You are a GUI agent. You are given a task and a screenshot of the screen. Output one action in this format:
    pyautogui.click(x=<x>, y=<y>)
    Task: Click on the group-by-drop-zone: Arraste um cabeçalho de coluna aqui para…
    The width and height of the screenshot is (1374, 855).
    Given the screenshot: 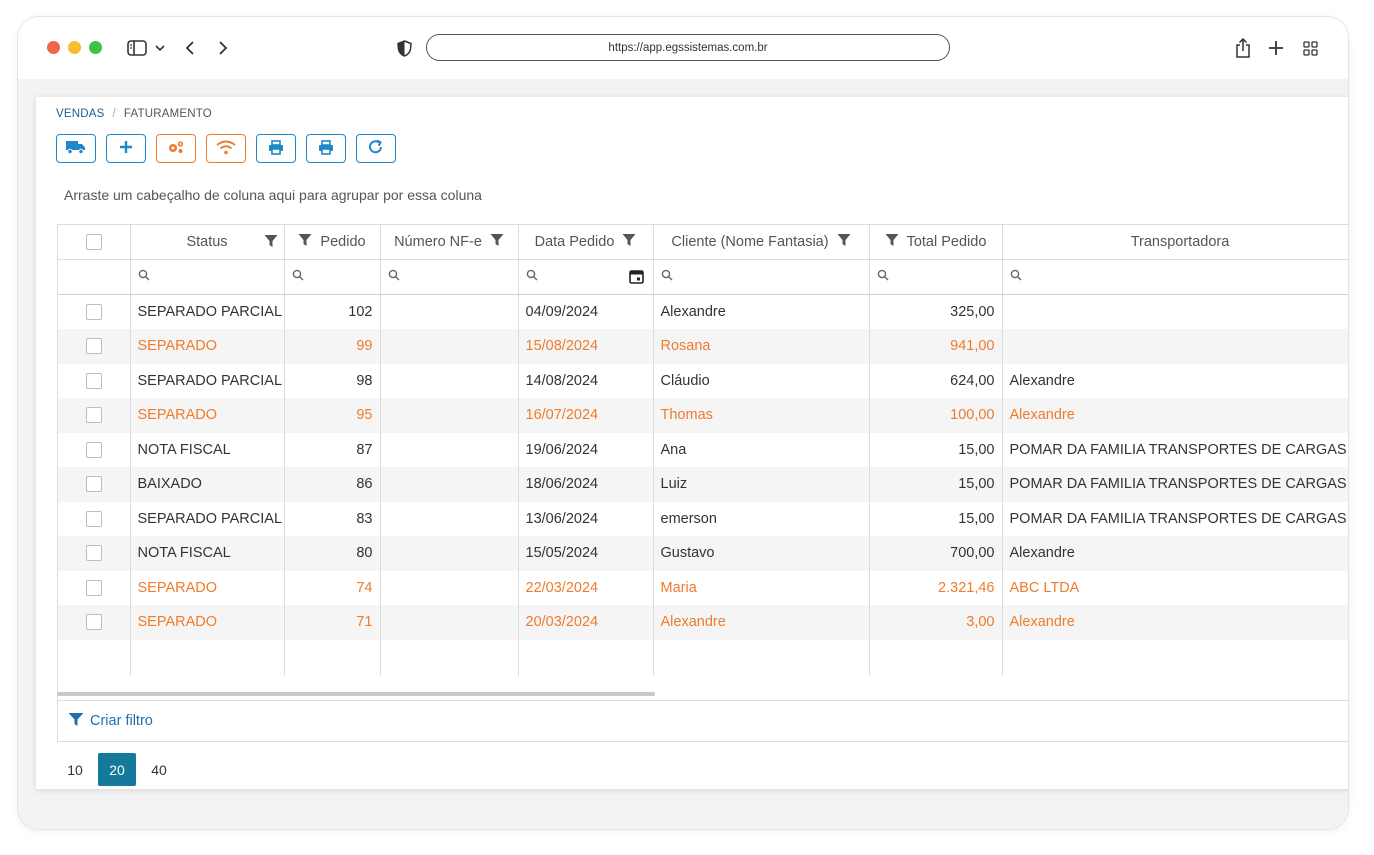 What is the action you would take?
    pyautogui.click(x=273, y=195)
    